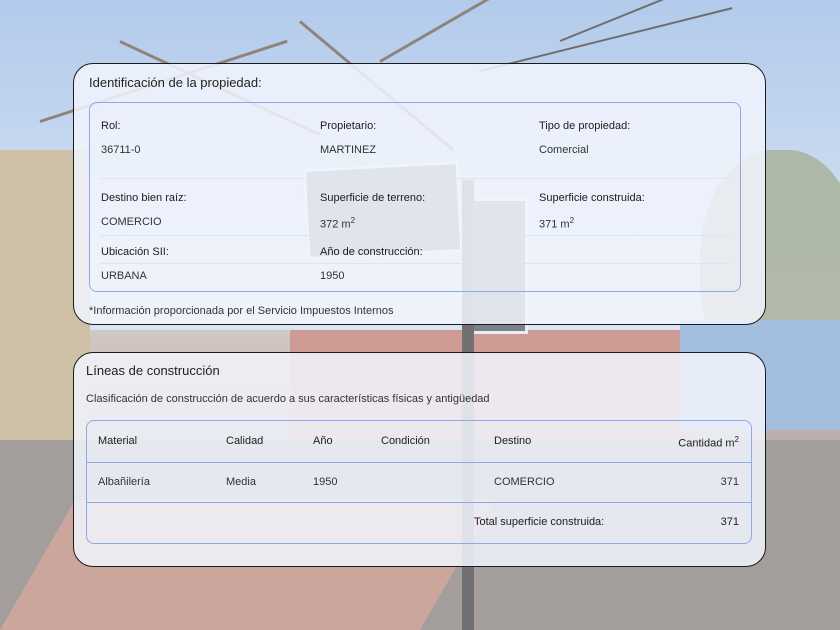 This screenshot has width=840, height=630. What do you see at coordinates (539, 522) in the screenshot?
I see `total-label: Total superficie construida:` at bounding box center [539, 522].